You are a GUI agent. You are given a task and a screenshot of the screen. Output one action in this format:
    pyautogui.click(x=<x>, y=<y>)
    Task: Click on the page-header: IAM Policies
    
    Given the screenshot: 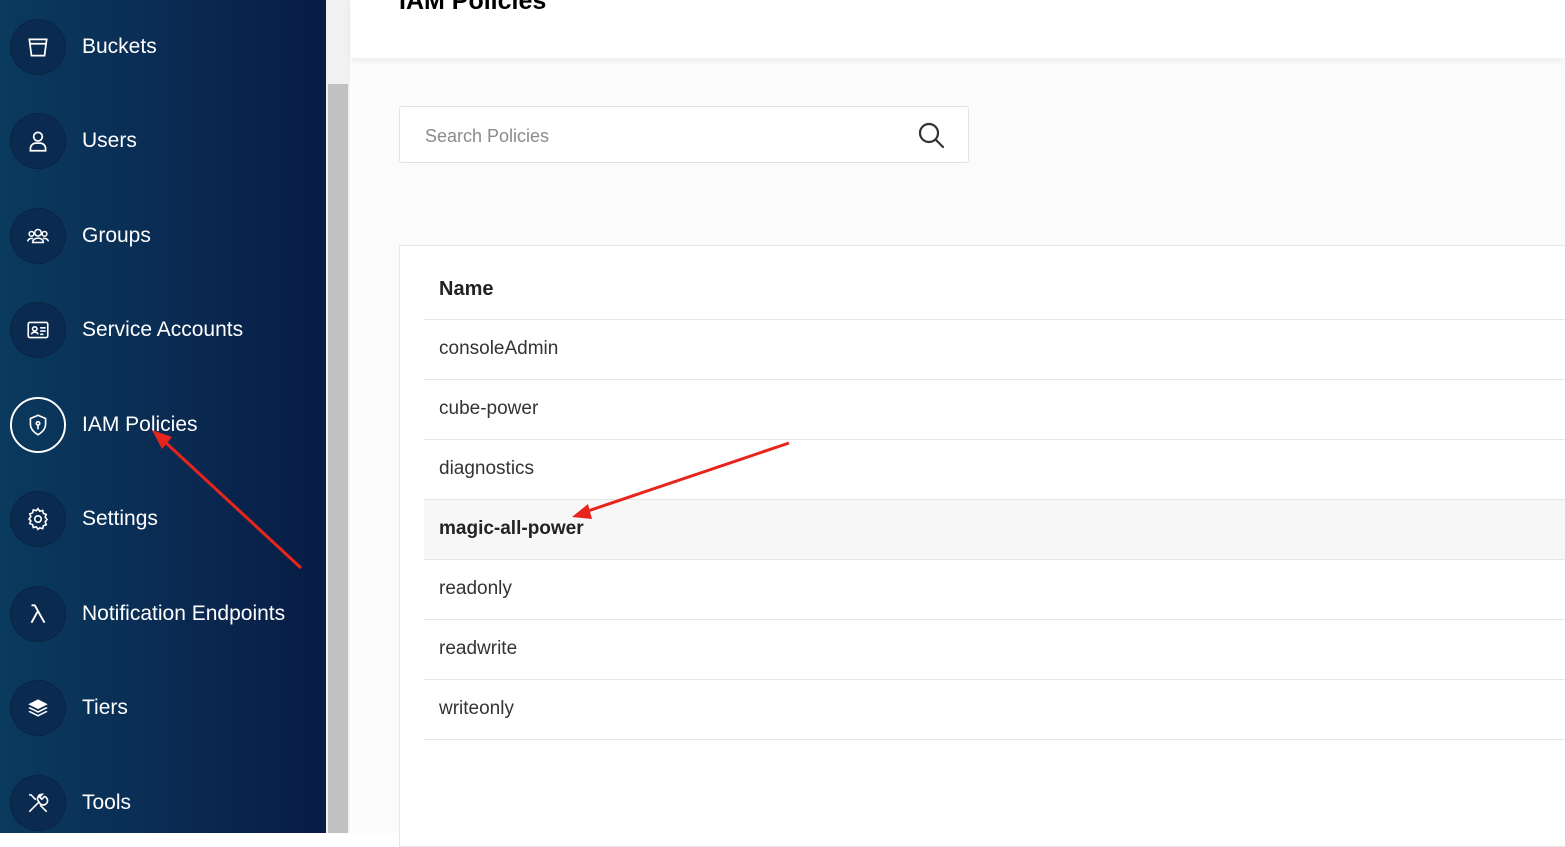 What is the action you would take?
    pyautogui.click(x=958, y=29)
    